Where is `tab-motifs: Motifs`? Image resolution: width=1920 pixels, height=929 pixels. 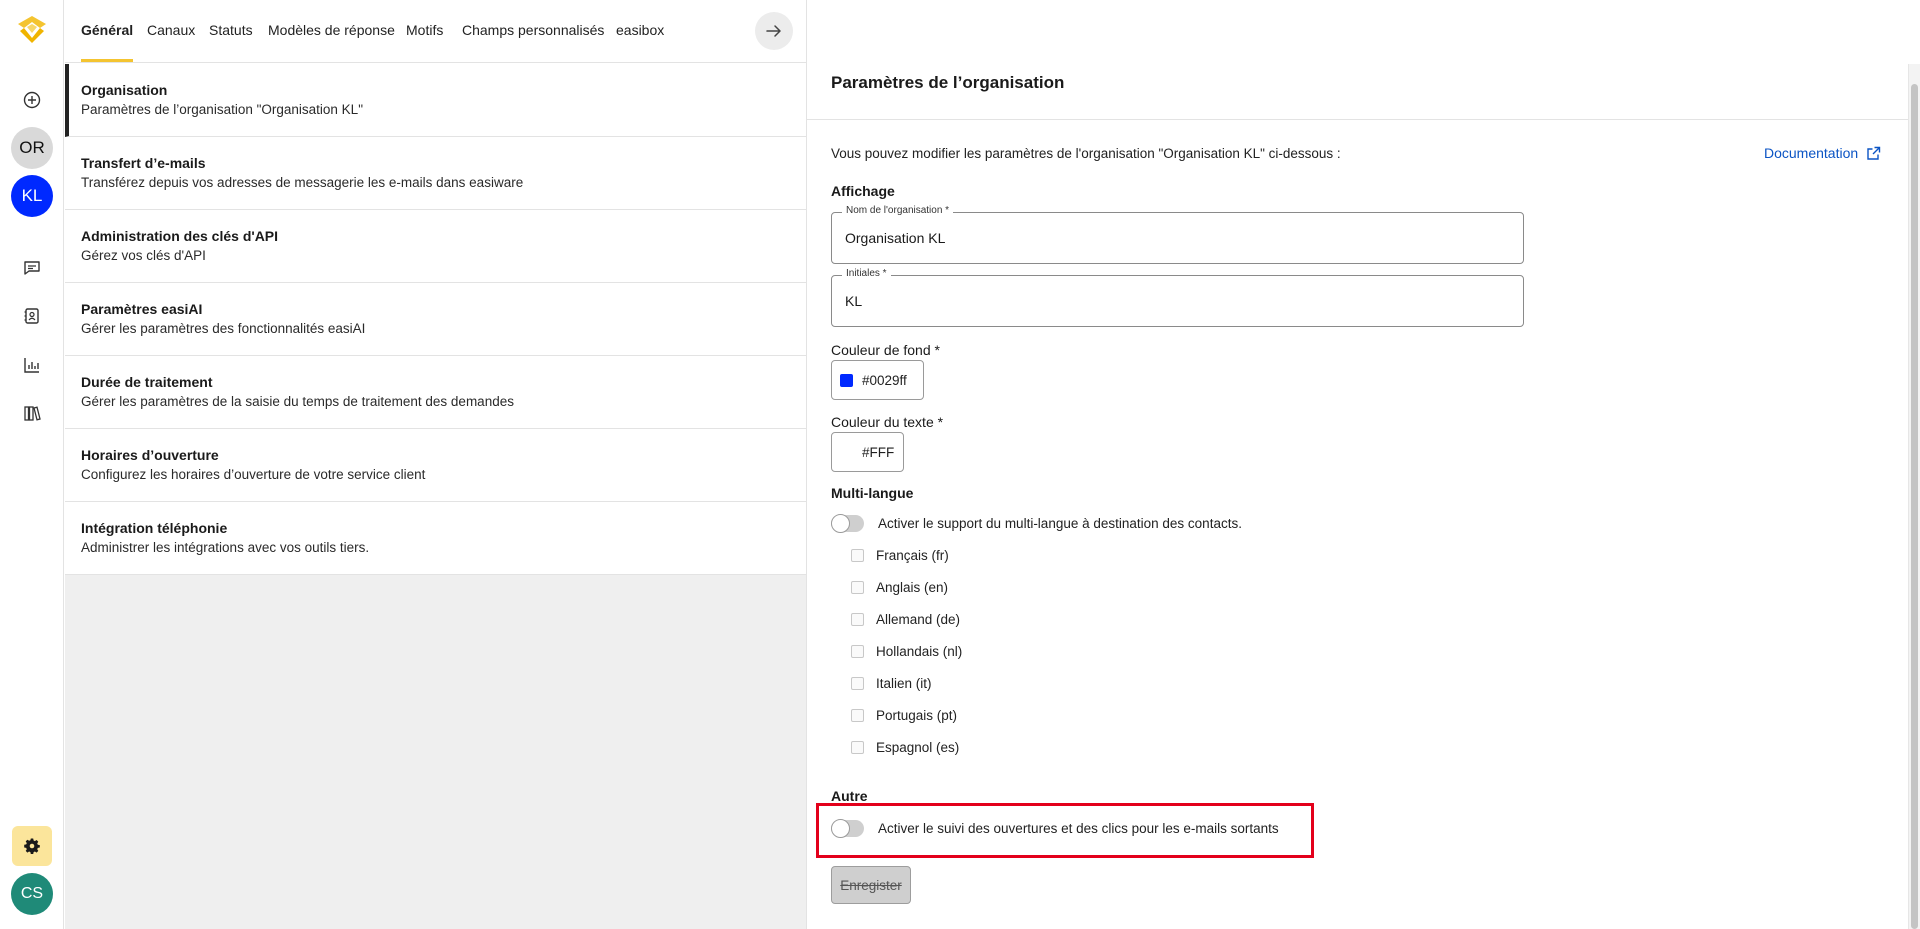
tab-motifs: Motifs is located at coordinates (424, 31).